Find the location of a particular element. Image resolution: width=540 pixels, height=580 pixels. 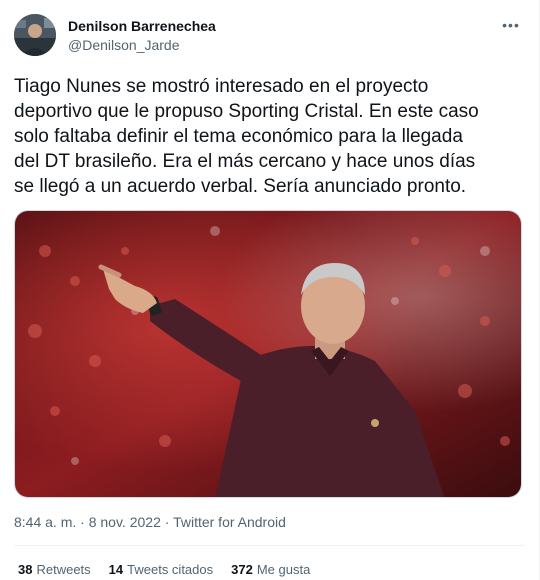

likes-stat: 372 Me gusta is located at coordinates (270, 569).